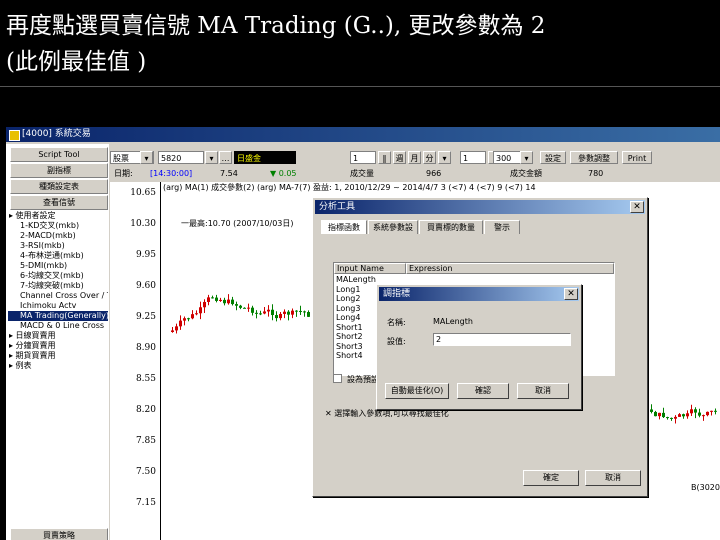 The image size is (720, 540). What do you see at coordinates (337, 207) in the screenshot?
I see `analysis-dialog-title: 分析工具` at bounding box center [337, 207].